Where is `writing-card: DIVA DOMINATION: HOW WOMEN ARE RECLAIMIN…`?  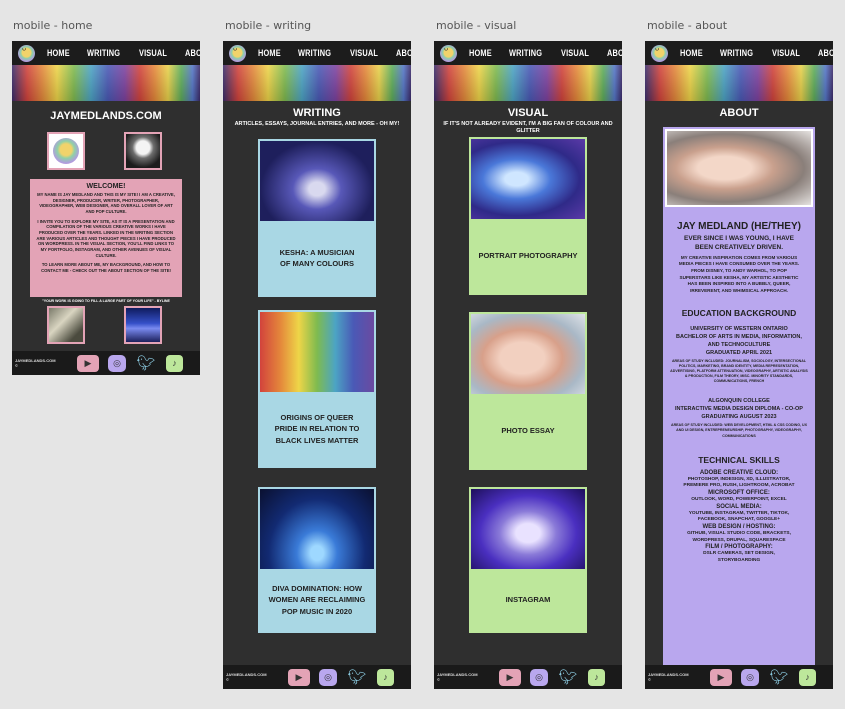
writing-card: DIVA DOMINATION: HOW WOMEN ARE RECLAIMIN… is located at coordinates (317, 560).